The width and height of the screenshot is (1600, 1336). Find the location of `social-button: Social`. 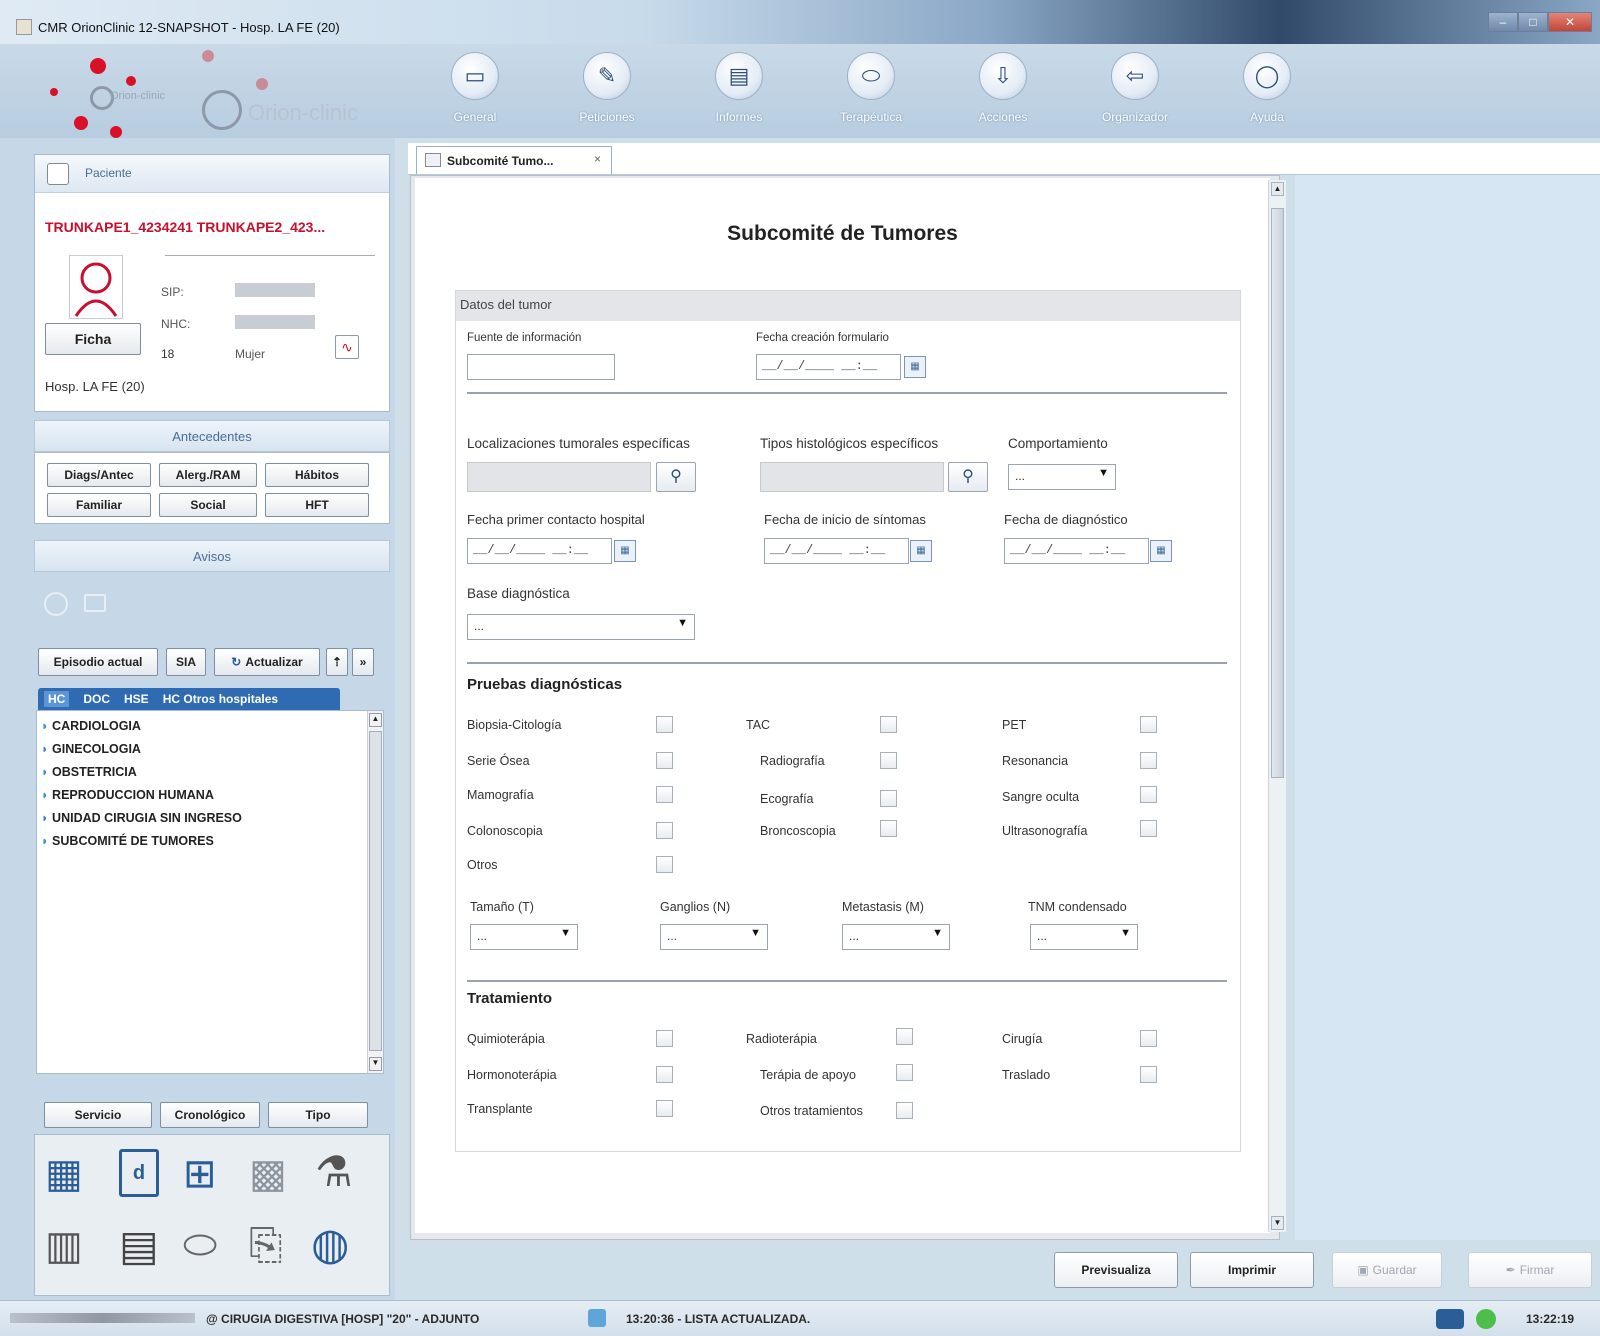

social-button: Social is located at coordinates (208, 505).